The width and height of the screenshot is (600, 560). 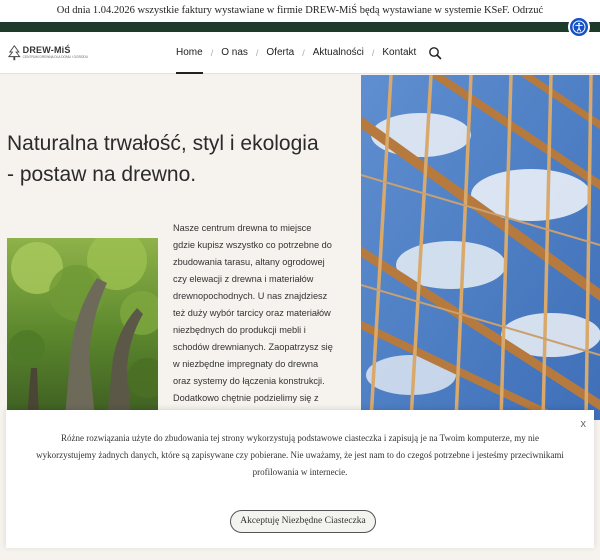 I want to click on accept-cookies-button: Akceptuję Niezbędne Ciasteczka, so click(x=303, y=521).